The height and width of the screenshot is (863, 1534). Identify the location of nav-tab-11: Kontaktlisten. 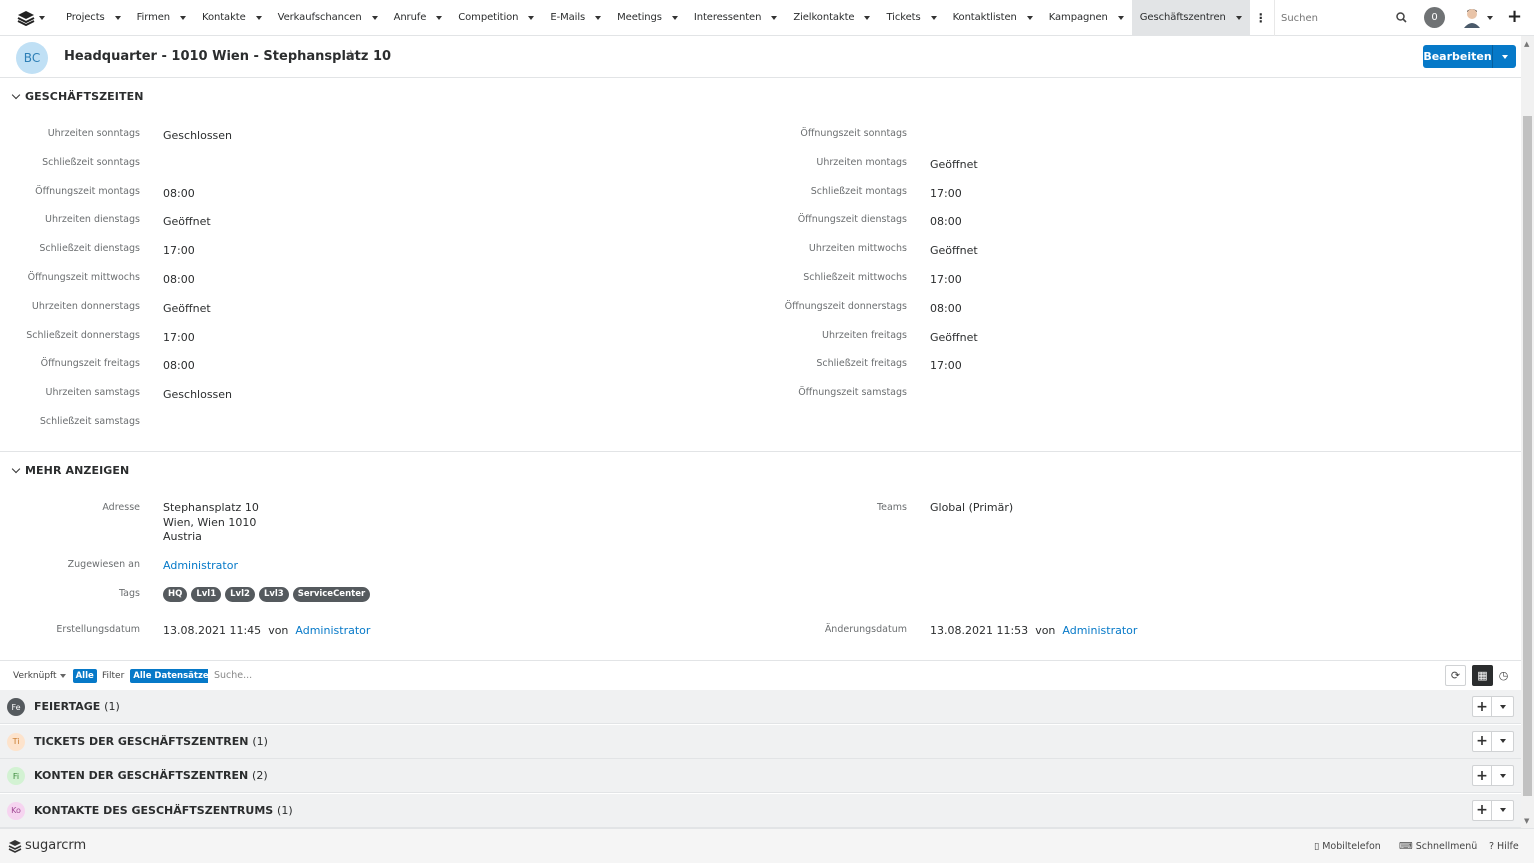
(993, 18).